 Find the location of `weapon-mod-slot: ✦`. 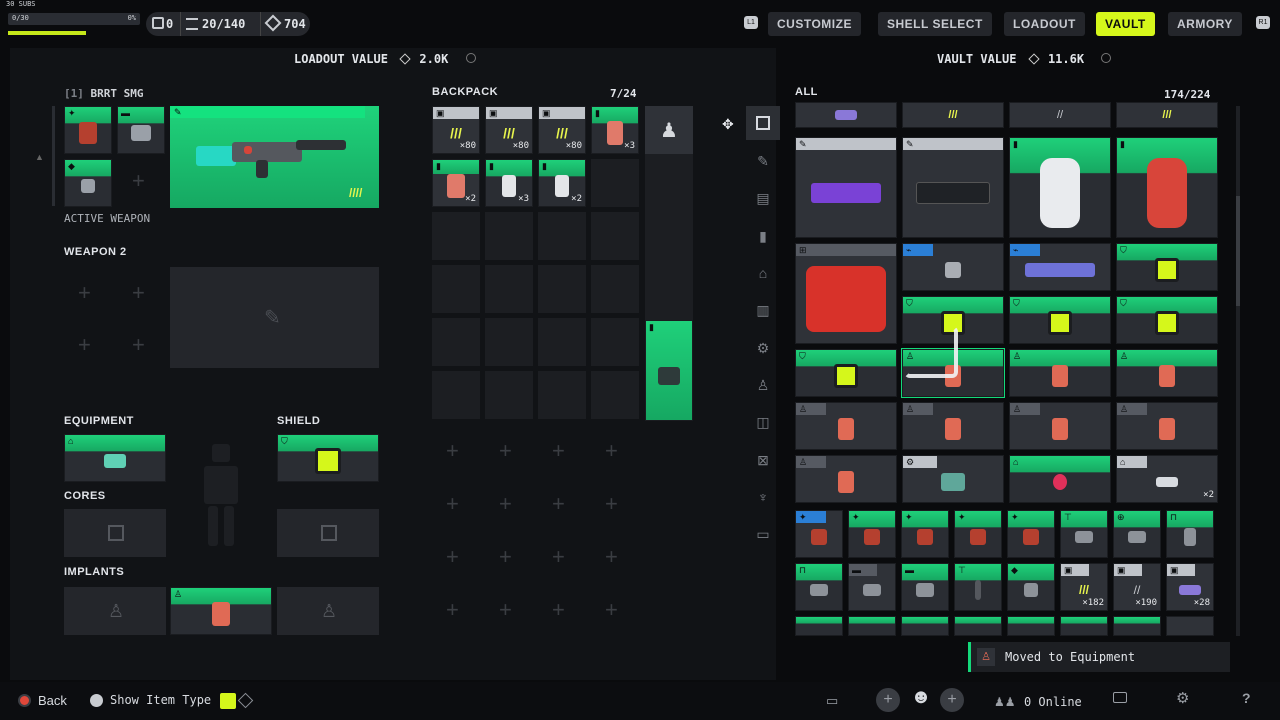

weapon-mod-slot: ✦ is located at coordinates (88, 130).